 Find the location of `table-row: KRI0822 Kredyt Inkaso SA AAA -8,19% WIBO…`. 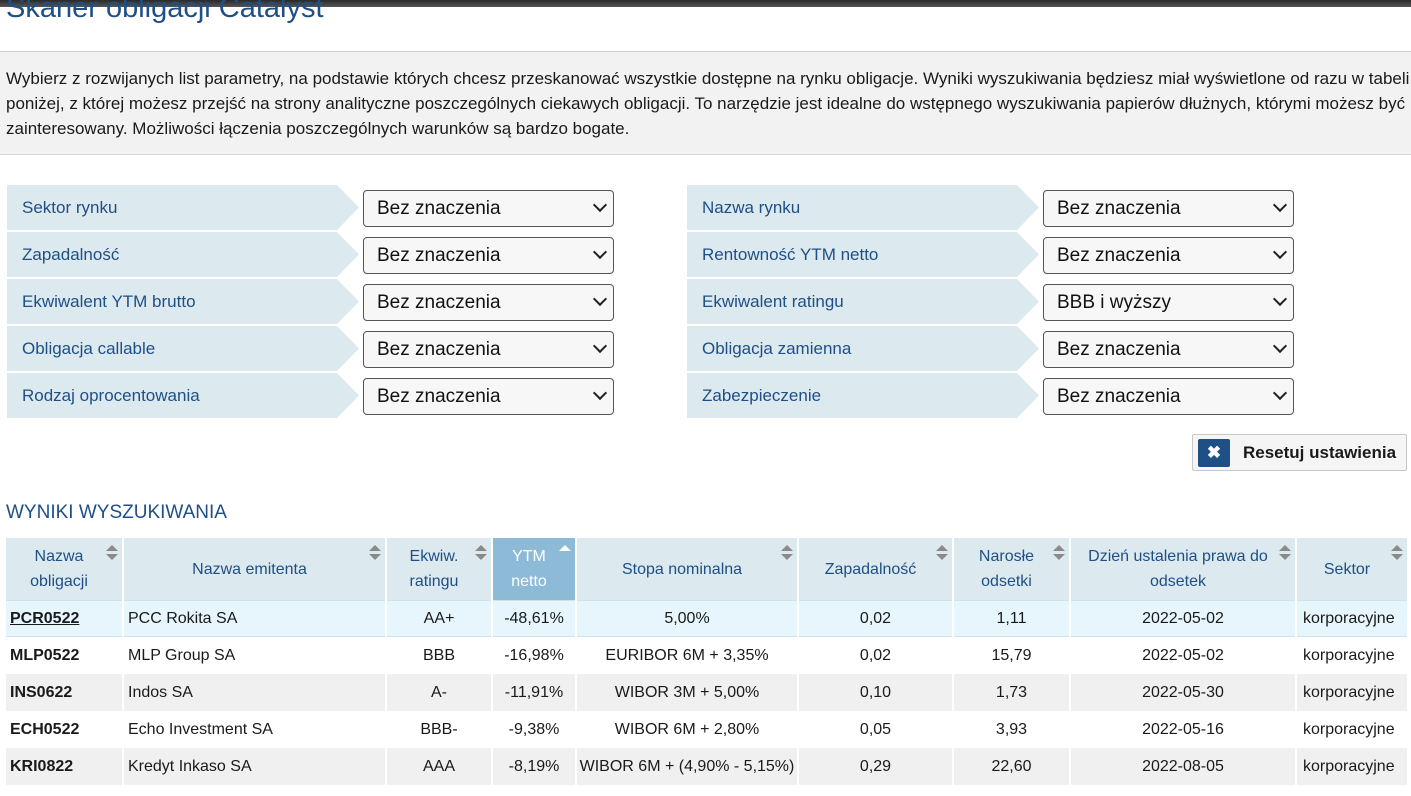

table-row: KRI0822 Kredyt Inkaso SA AAA -8,19% WIBO… is located at coordinates (706, 766).